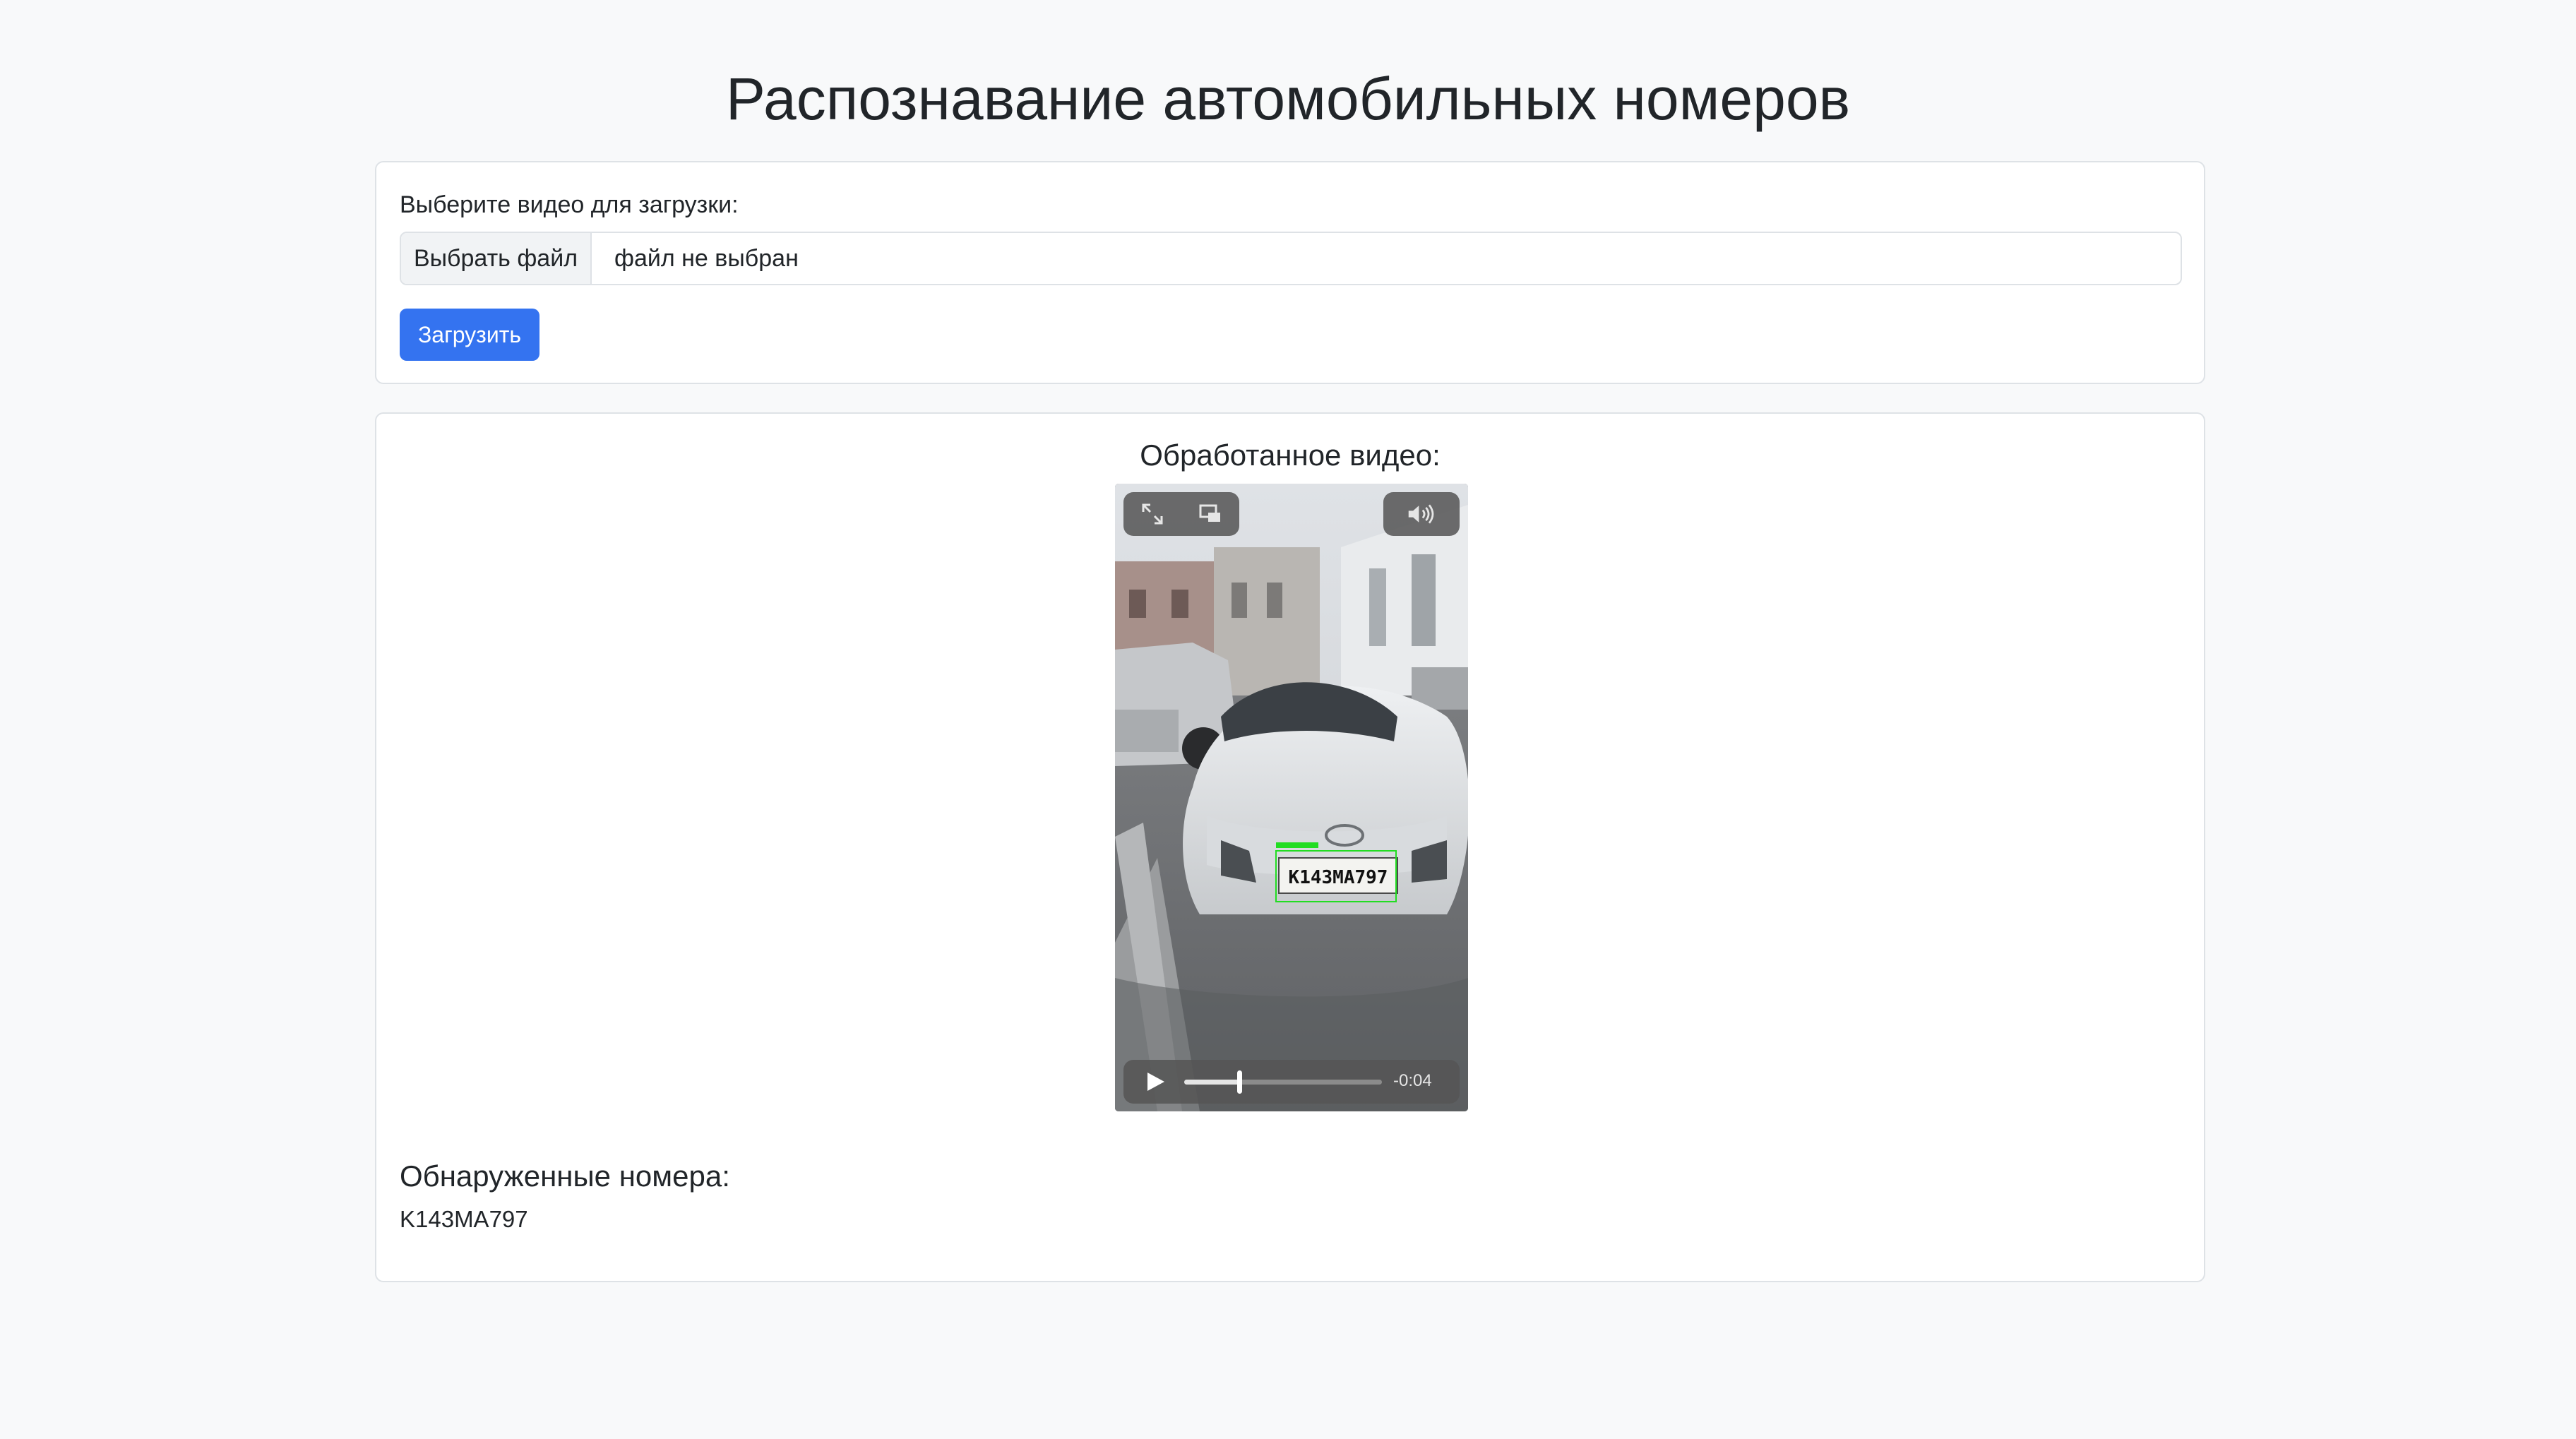  Describe the element at coordinates (1283, 1082) in the screenshot. I see `video-progress-bar` at that location.